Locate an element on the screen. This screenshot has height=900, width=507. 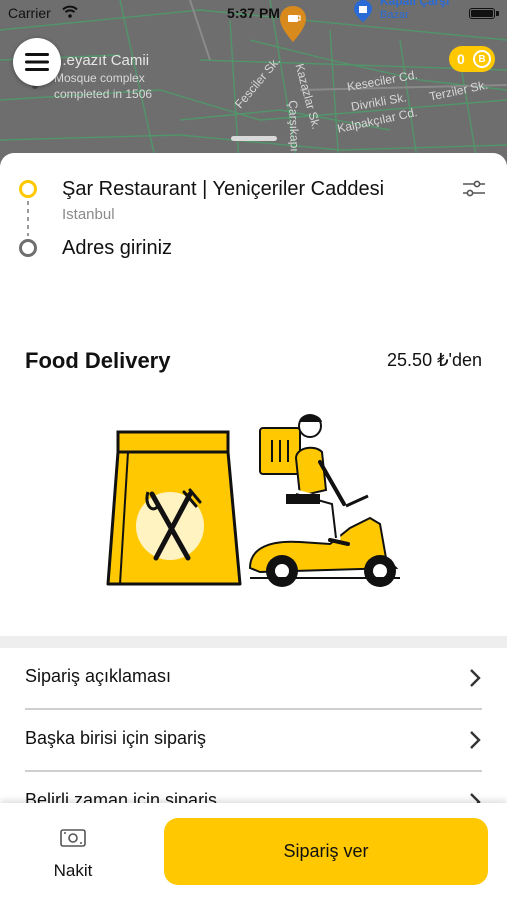
service-title: Food Delivery is located at coordinates (98, 360).